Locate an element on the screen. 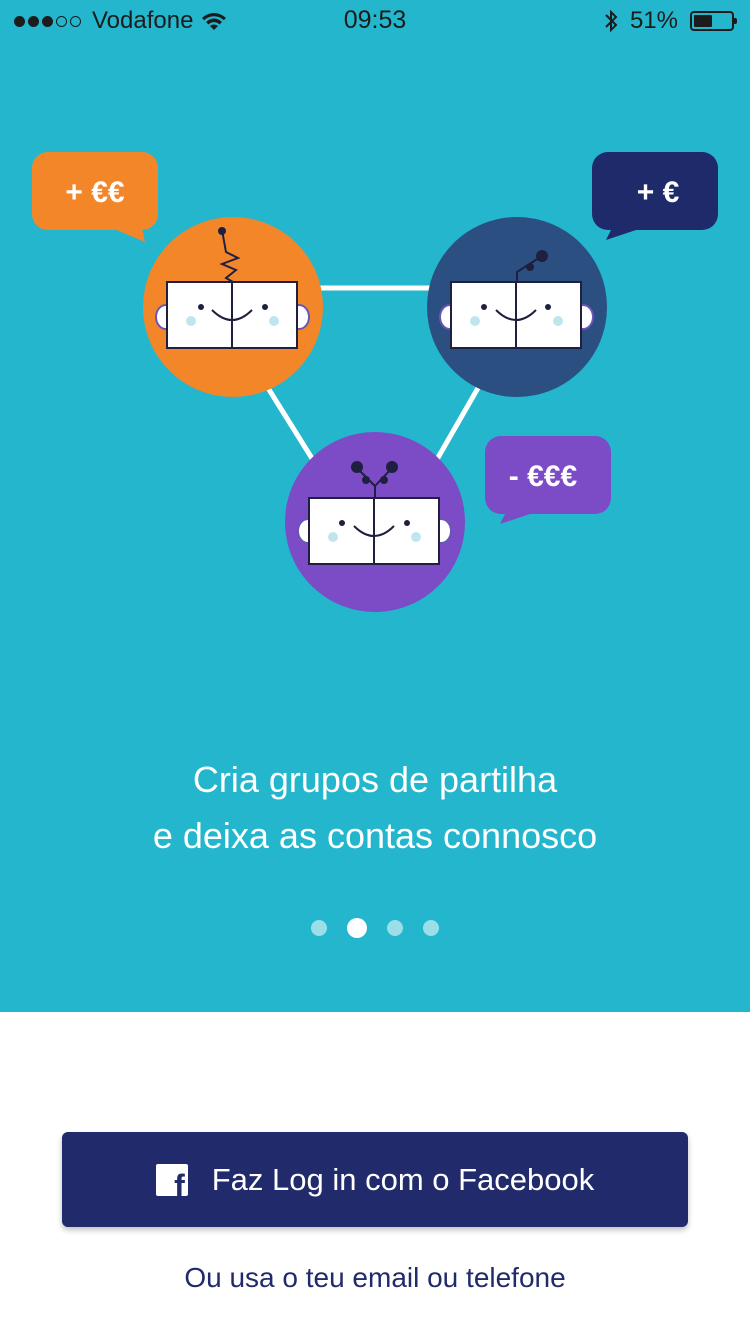 The width and height of the screenshot is (750, 1334). tagline-line-1: Cria grupos de partilha is located at coordinates (375, 779).